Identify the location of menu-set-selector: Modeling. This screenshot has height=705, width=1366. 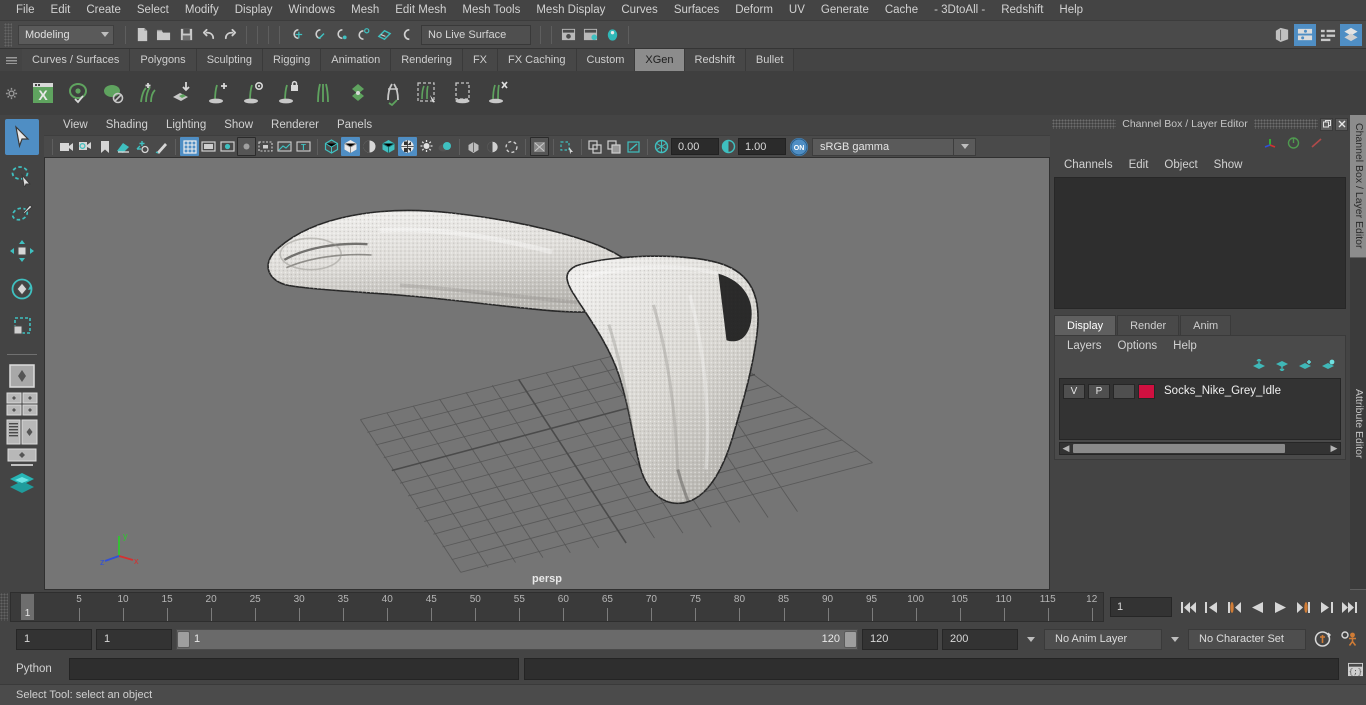
(66, 34).